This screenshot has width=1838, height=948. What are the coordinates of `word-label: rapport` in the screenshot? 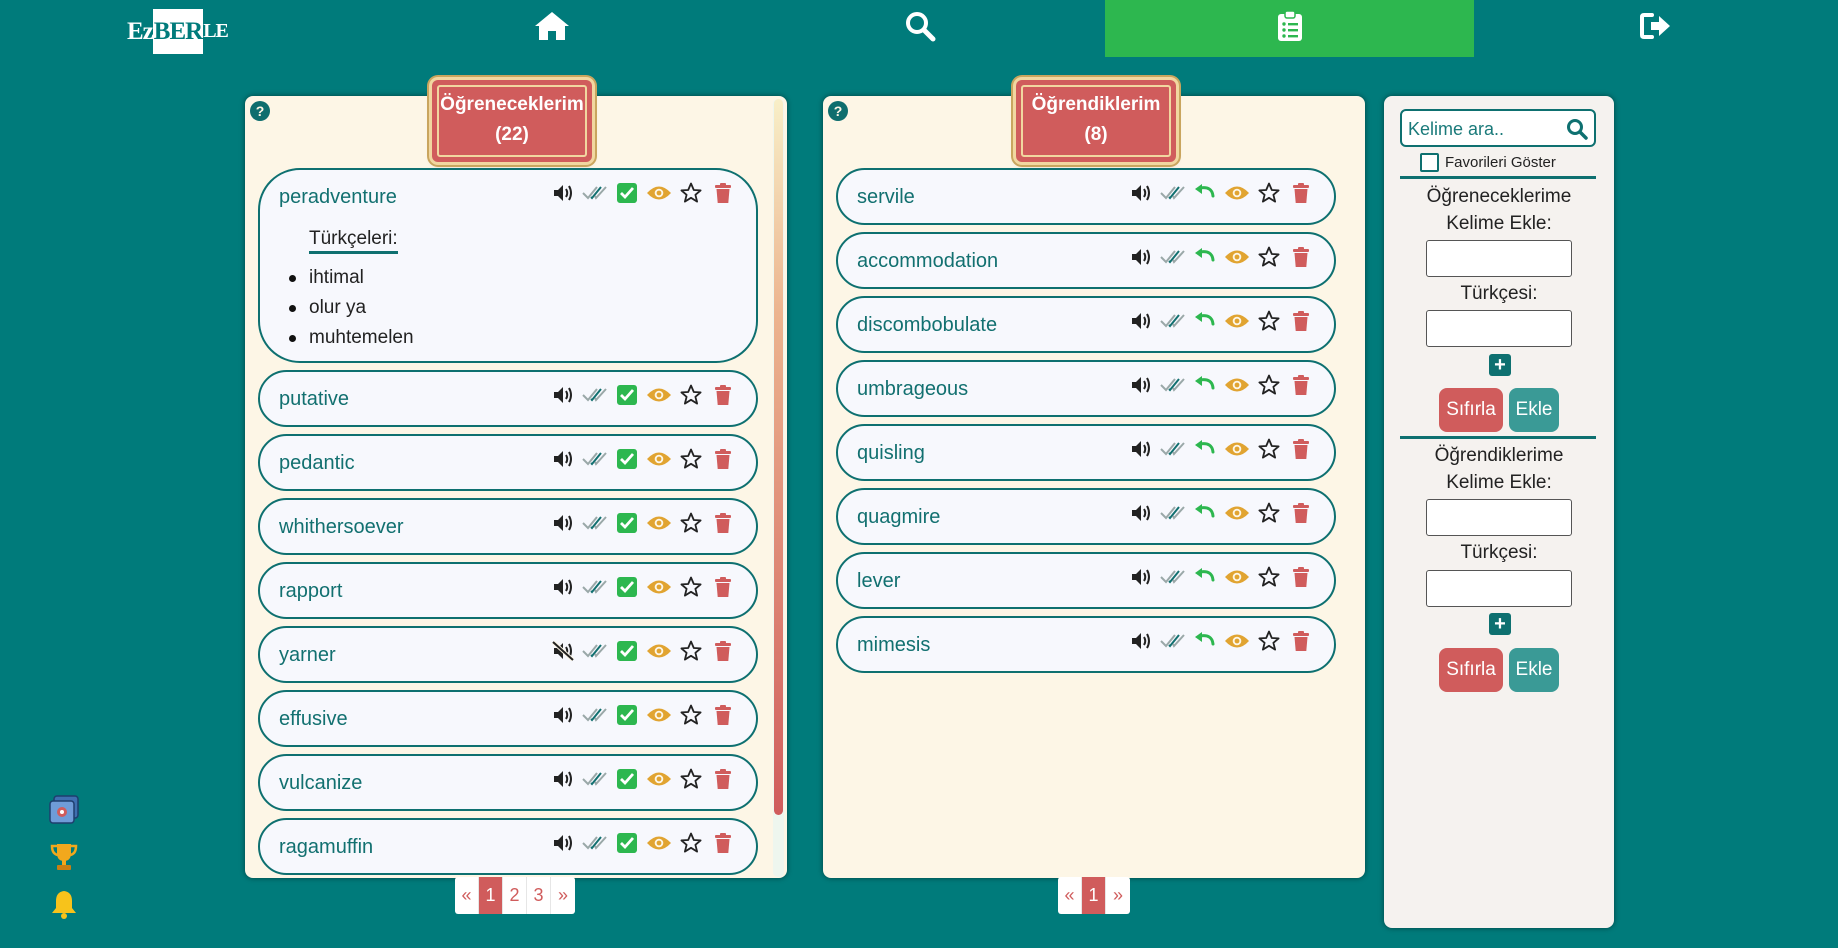 It's located at (310, 591).